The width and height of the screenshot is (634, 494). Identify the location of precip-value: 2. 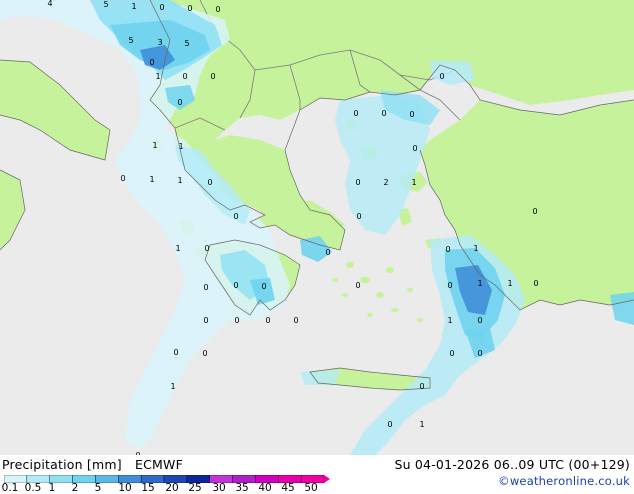
(385, 182).